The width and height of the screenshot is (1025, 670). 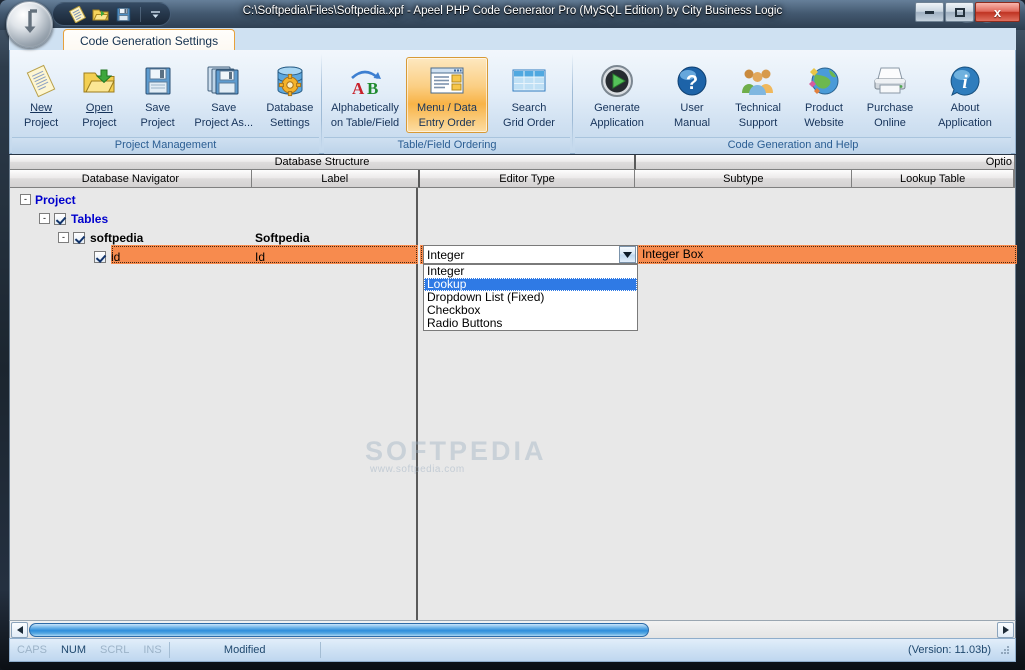 What do you see at coordinates (672, 254) in the screenshot?
I see `subtype-cell-value: Integer Box` at bounding box center [672, 254].